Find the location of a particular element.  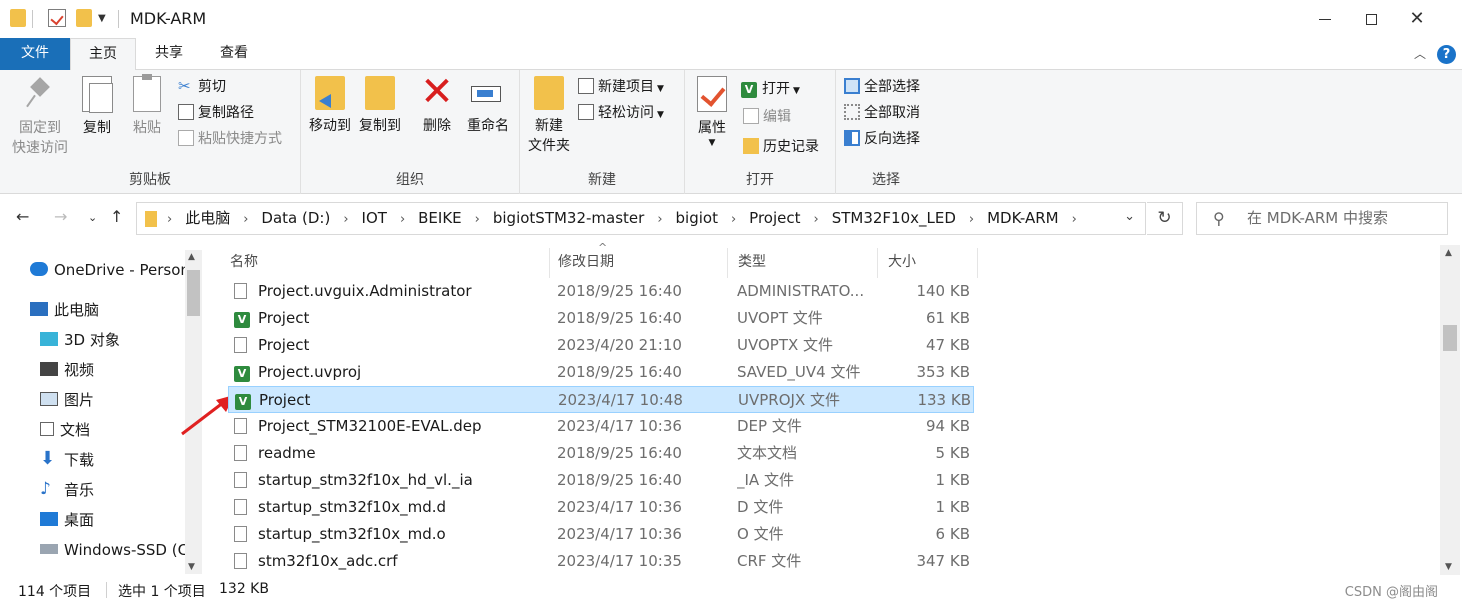

open-label: 打开 is located at coordinates (776, 89).